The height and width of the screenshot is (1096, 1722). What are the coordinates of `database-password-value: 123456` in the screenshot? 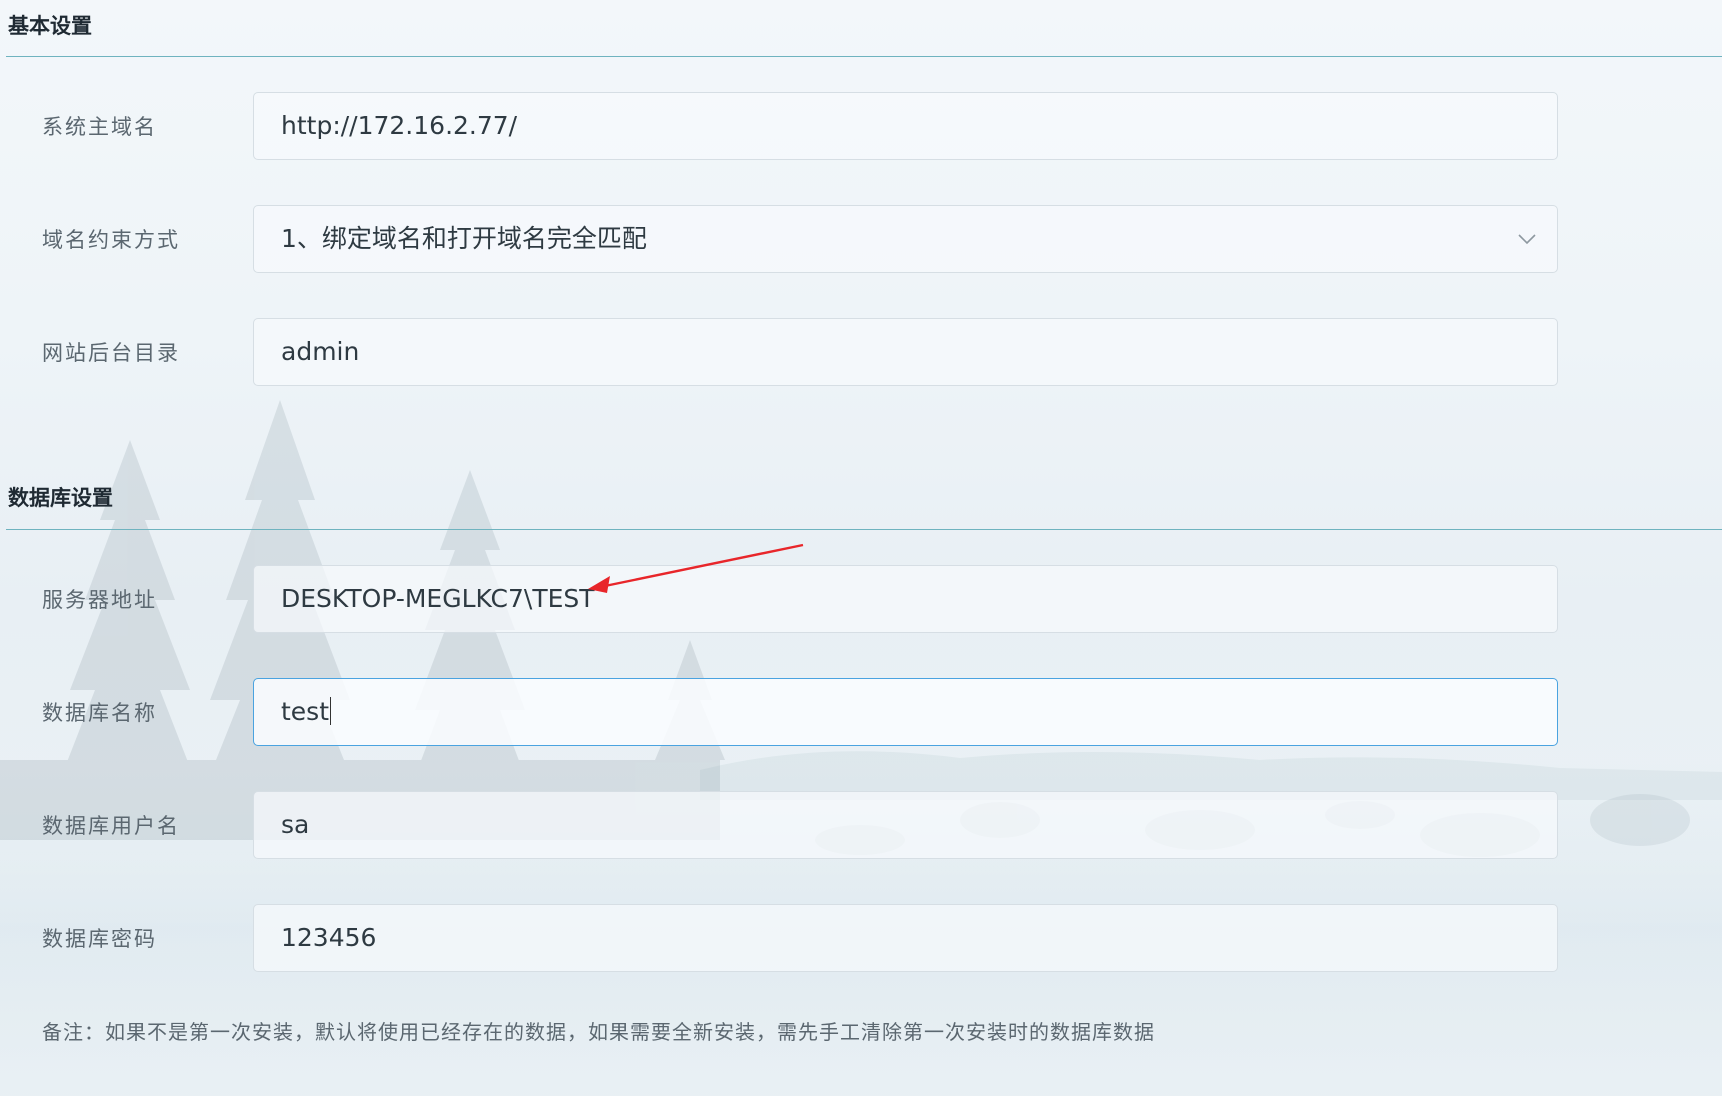 It's located at (329, 937).